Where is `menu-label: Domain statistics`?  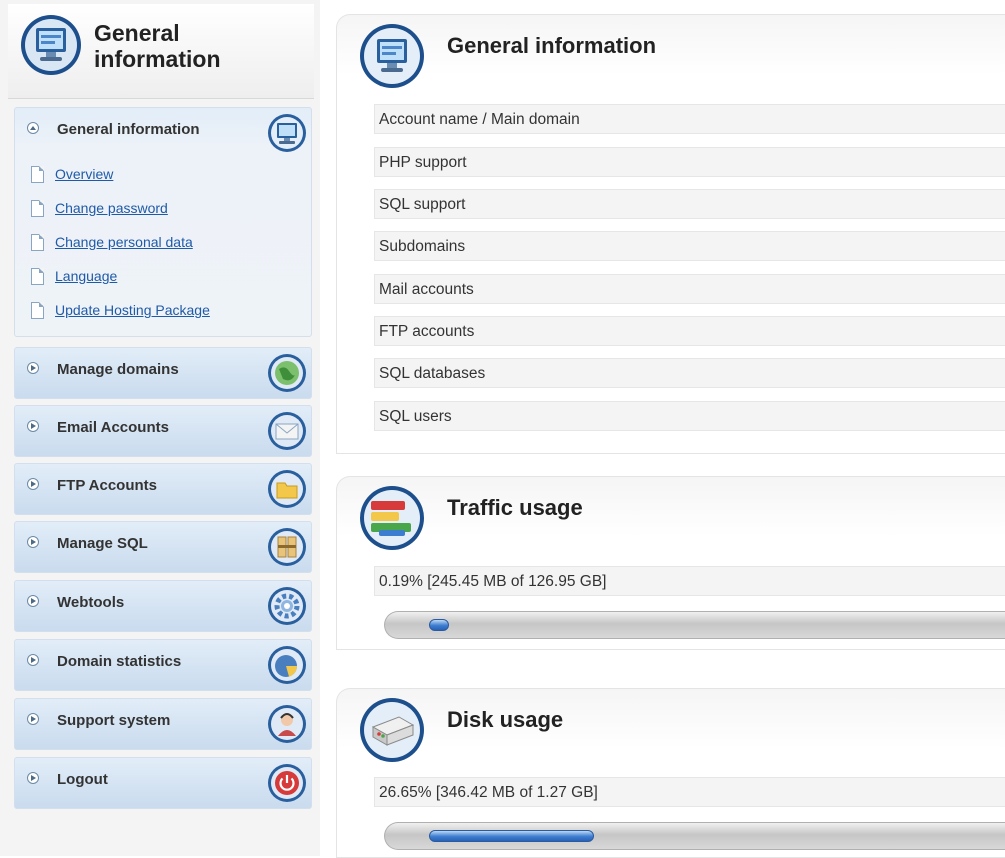 menu-label: Domain statistics is located at coordinates (119, 661).